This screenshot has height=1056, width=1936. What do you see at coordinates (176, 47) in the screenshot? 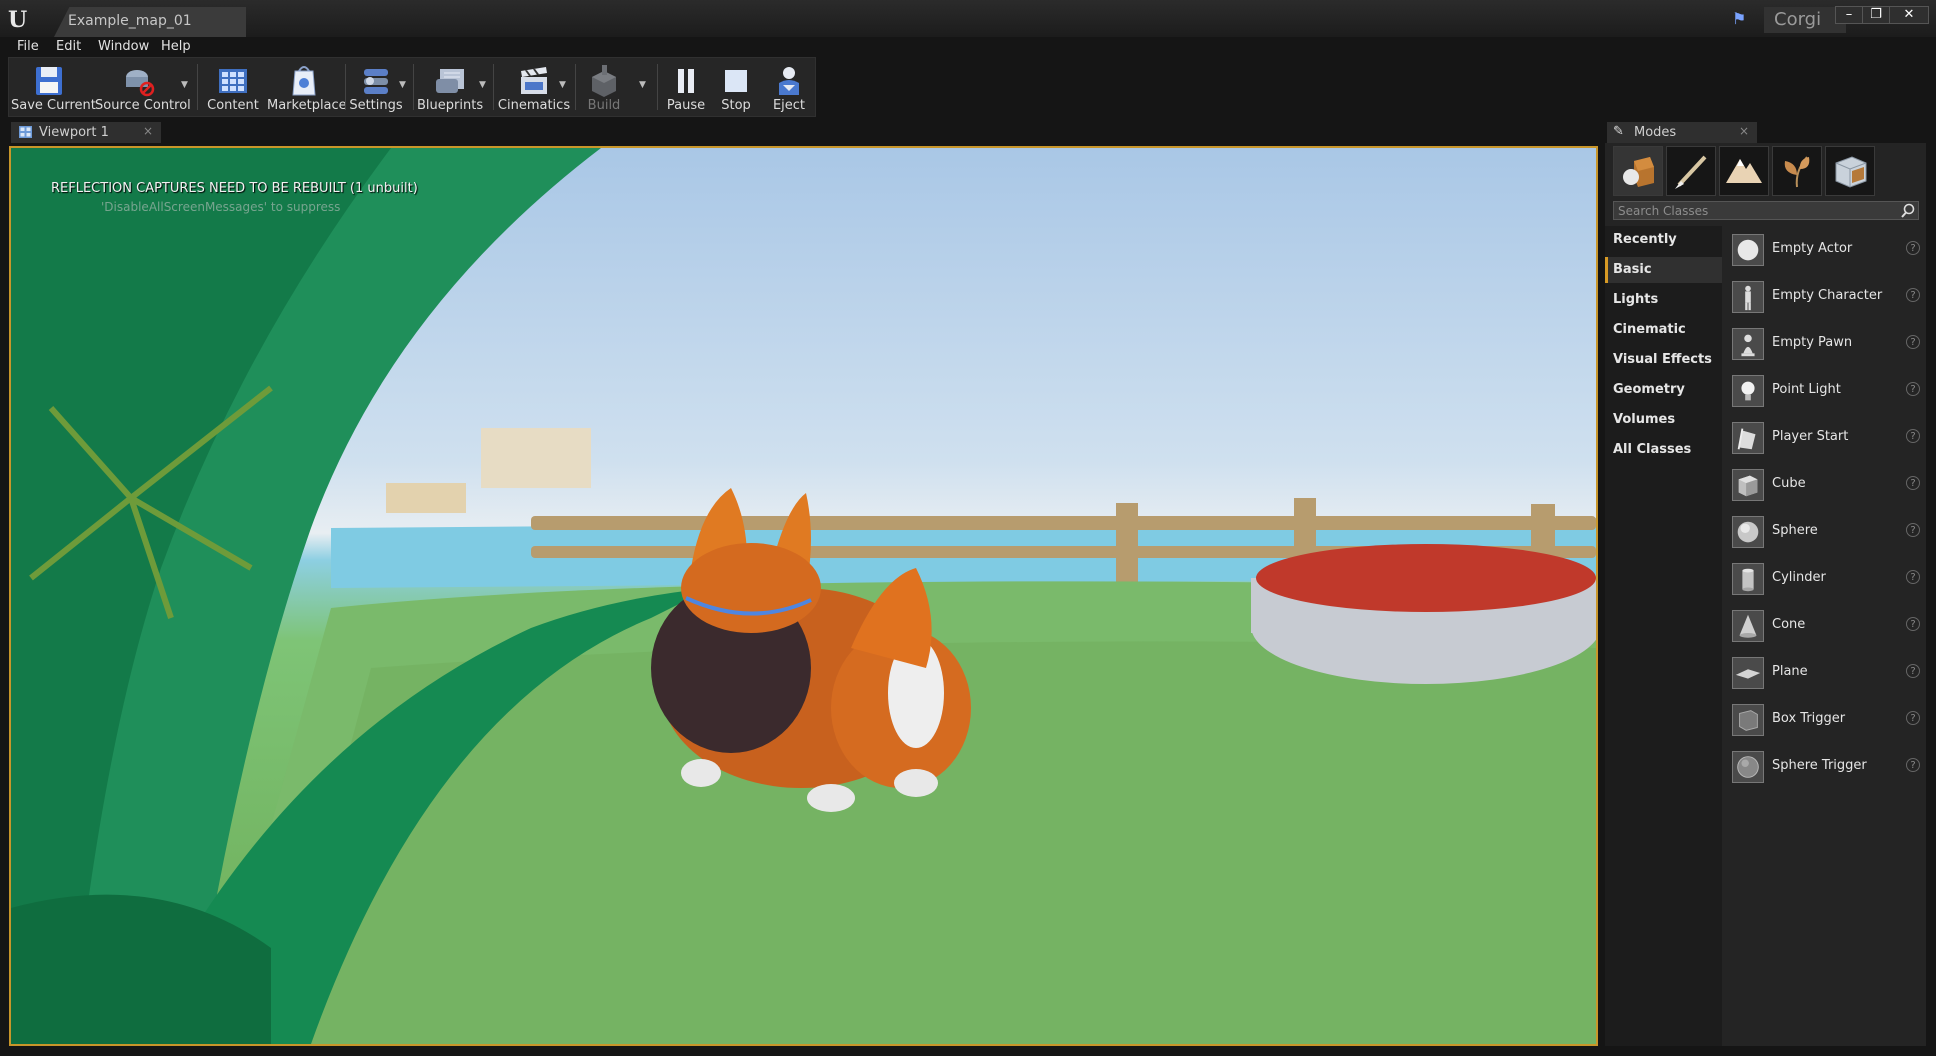
I see `menu-help: Help` at bounding box center [176, 47].